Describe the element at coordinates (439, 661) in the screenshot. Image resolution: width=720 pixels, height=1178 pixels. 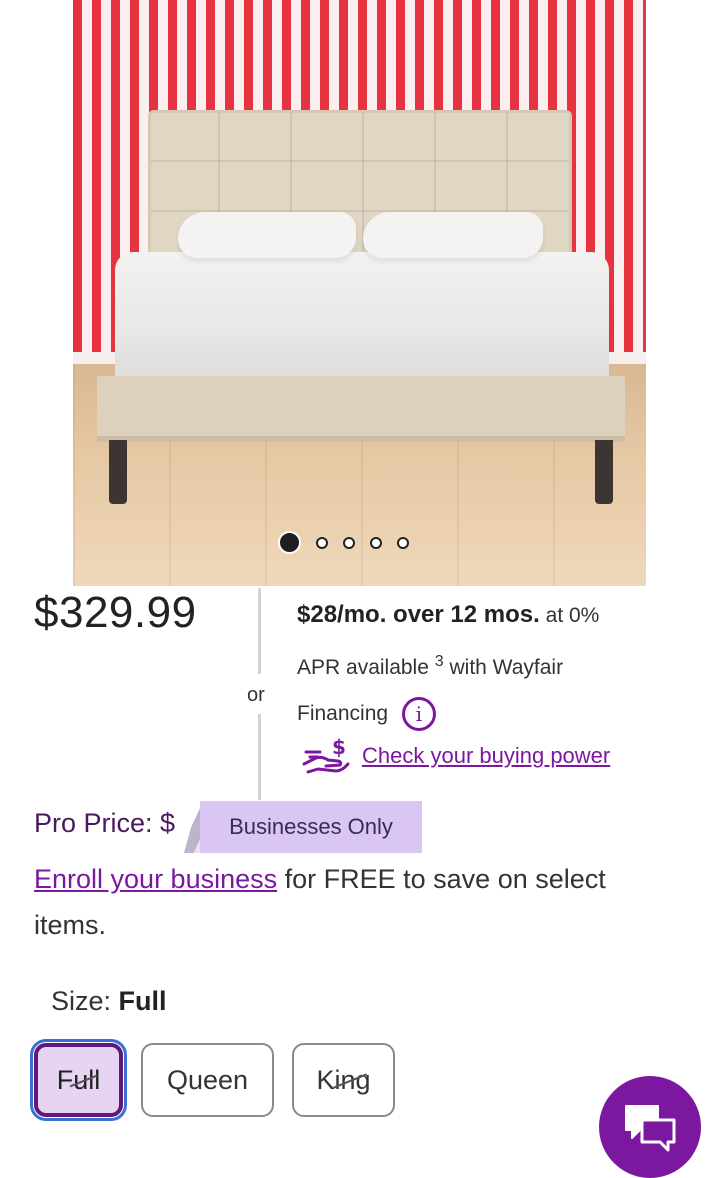
I see `financing-footnote: 3` at that location.